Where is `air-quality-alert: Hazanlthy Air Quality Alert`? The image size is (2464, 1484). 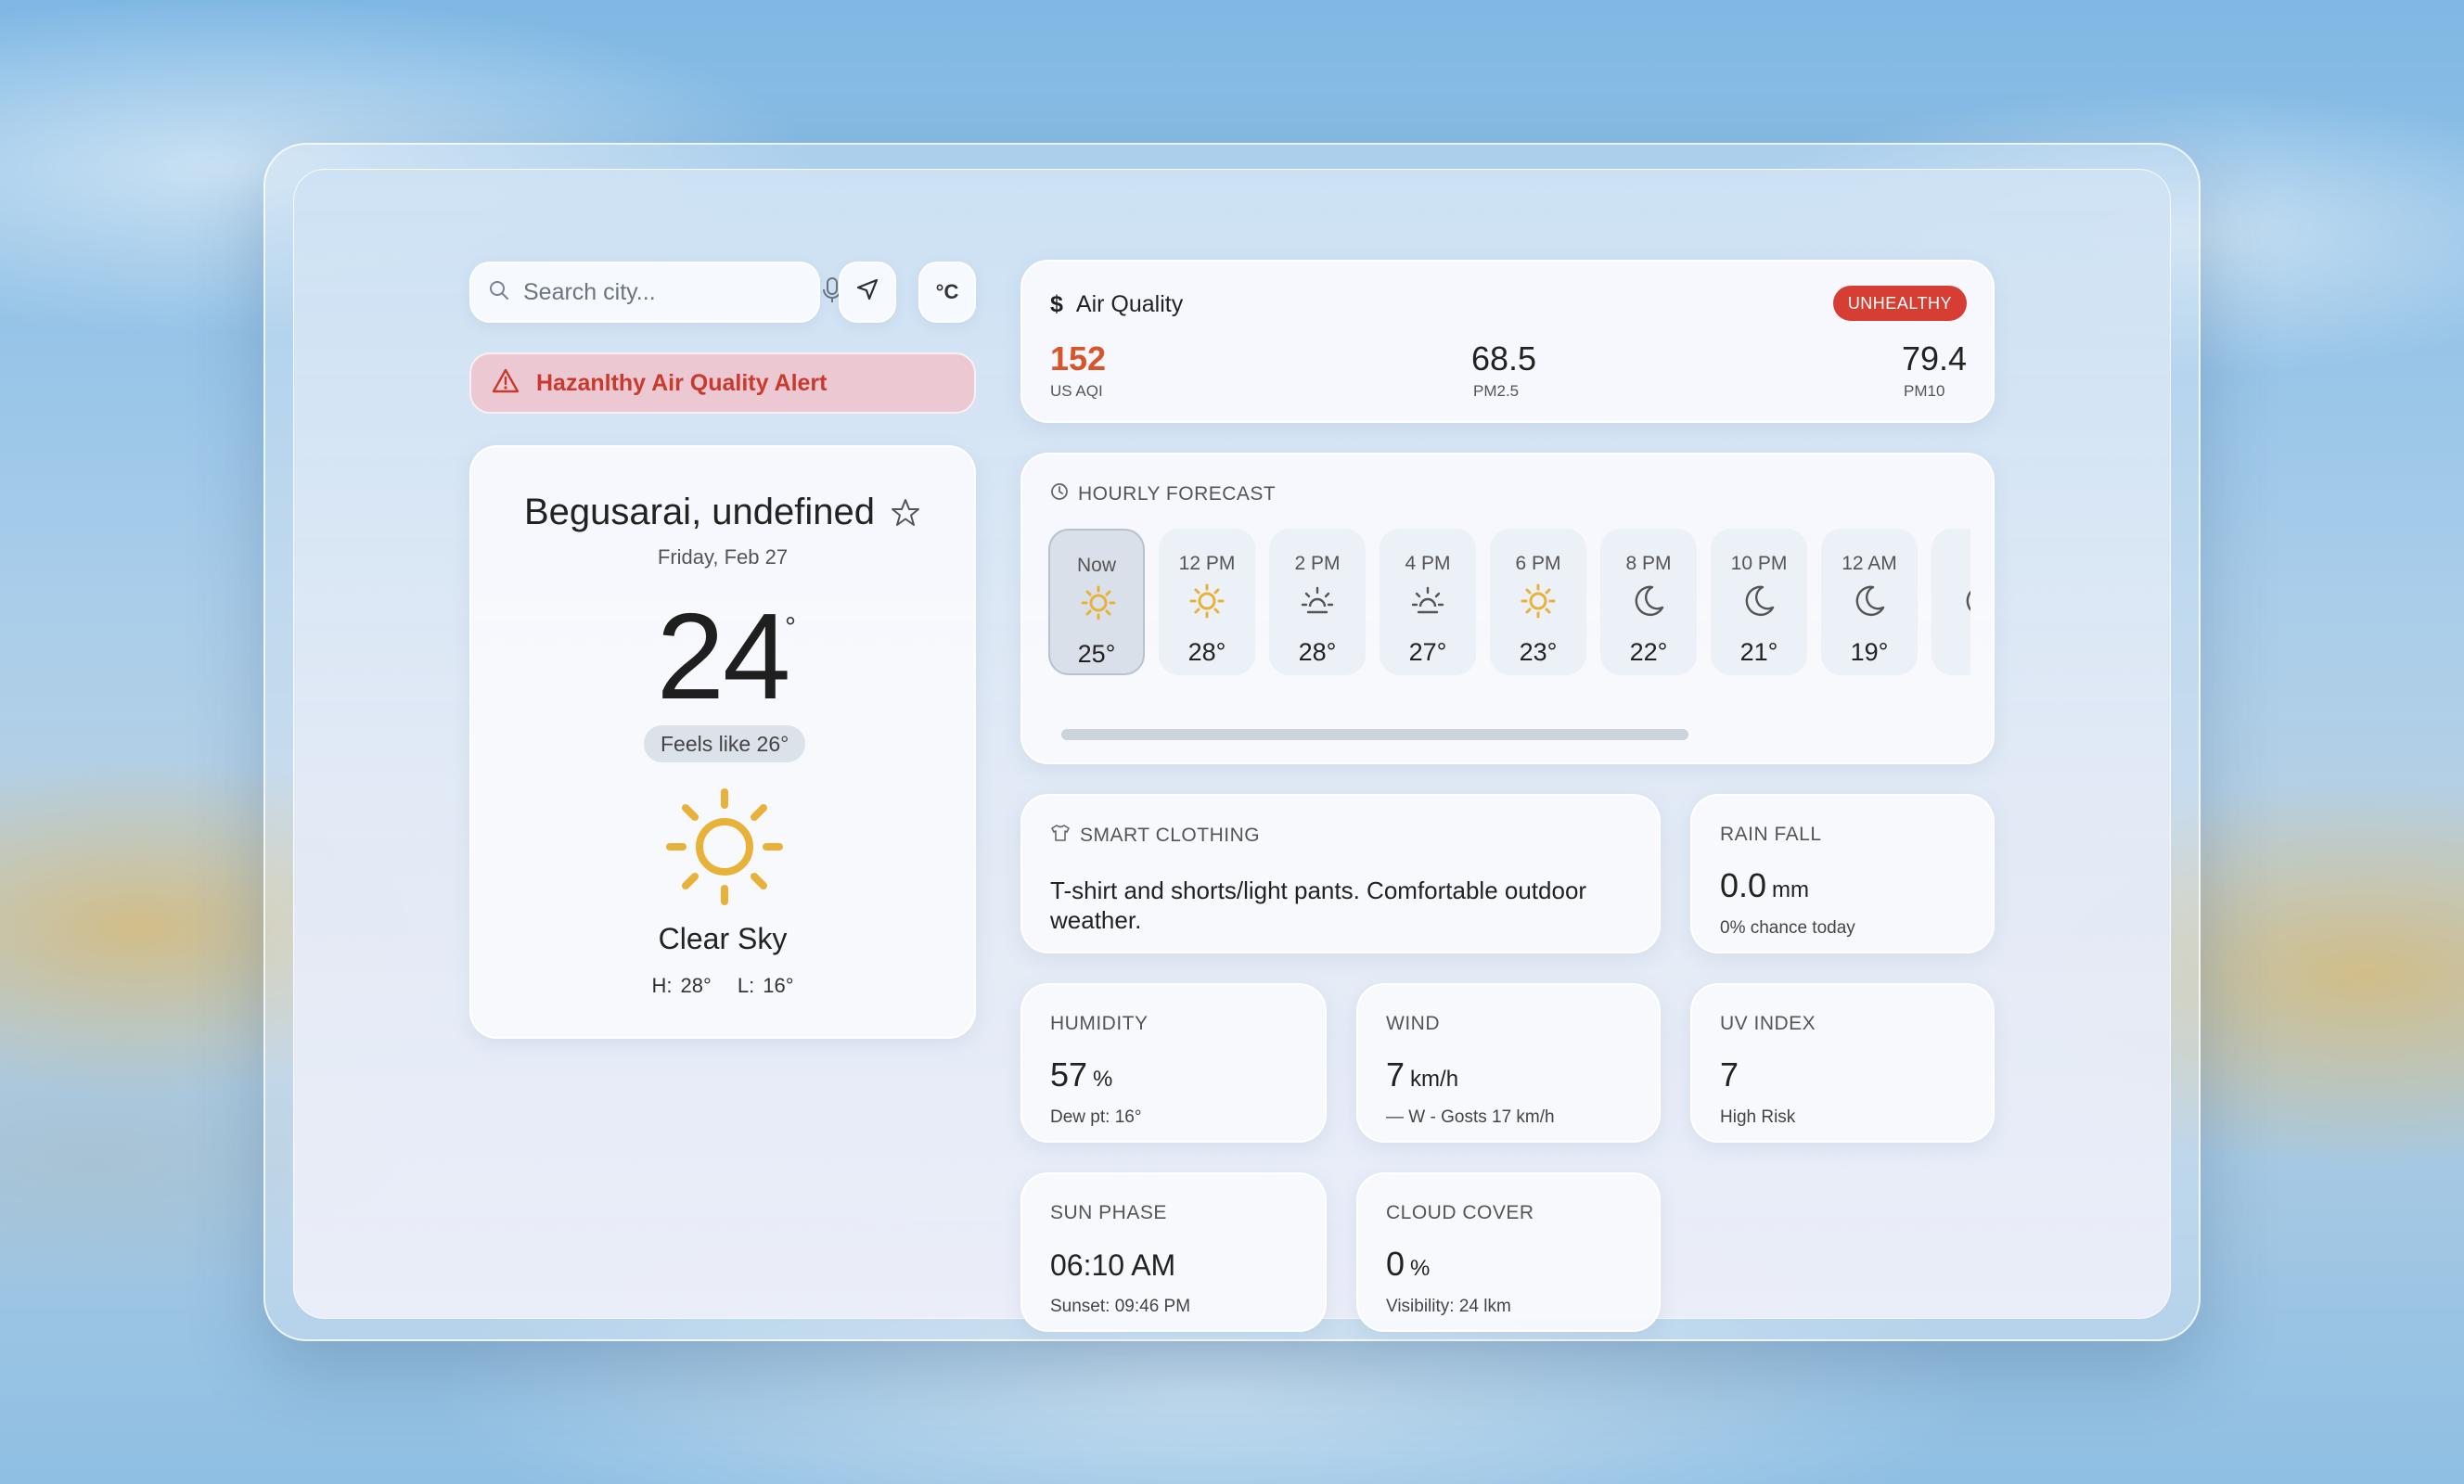
air-quality-alert: Hazanlthy Air Quality Alert is located at coordinates (722, 383).